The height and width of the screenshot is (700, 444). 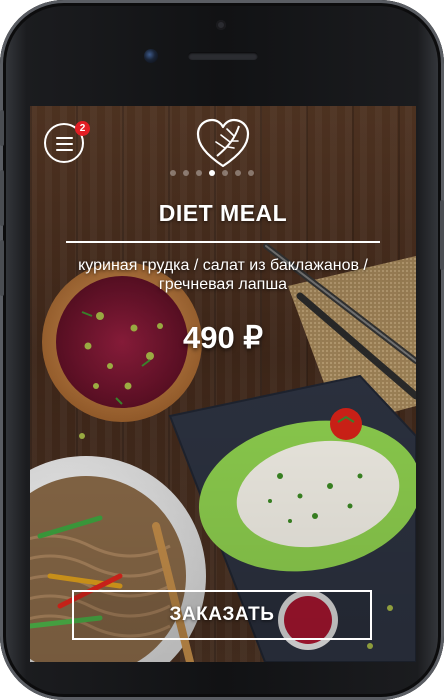 What do you see at coordinates (223, 143) in the screenshot?
I see `leaf-heart-logo-icon` at bounding box center [223, 143].